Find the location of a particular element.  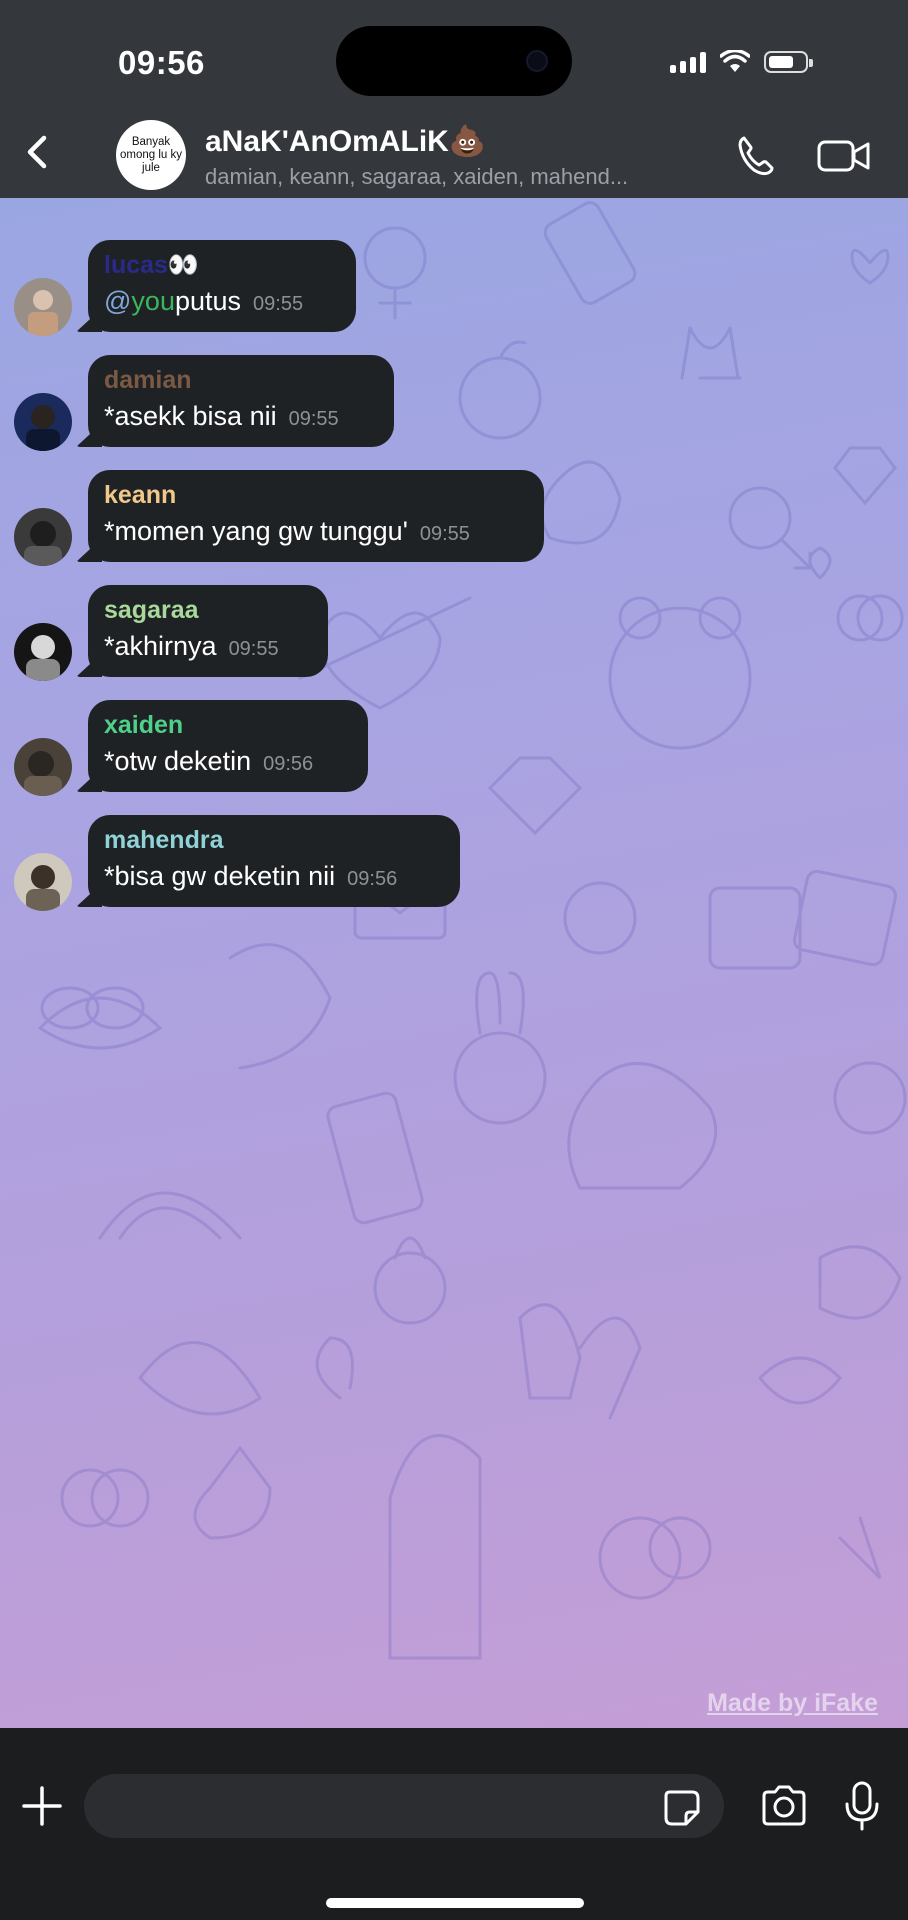

message-row: mahendra *bisa gw deketin nii 09:56 is located at coordinates (454, 863).